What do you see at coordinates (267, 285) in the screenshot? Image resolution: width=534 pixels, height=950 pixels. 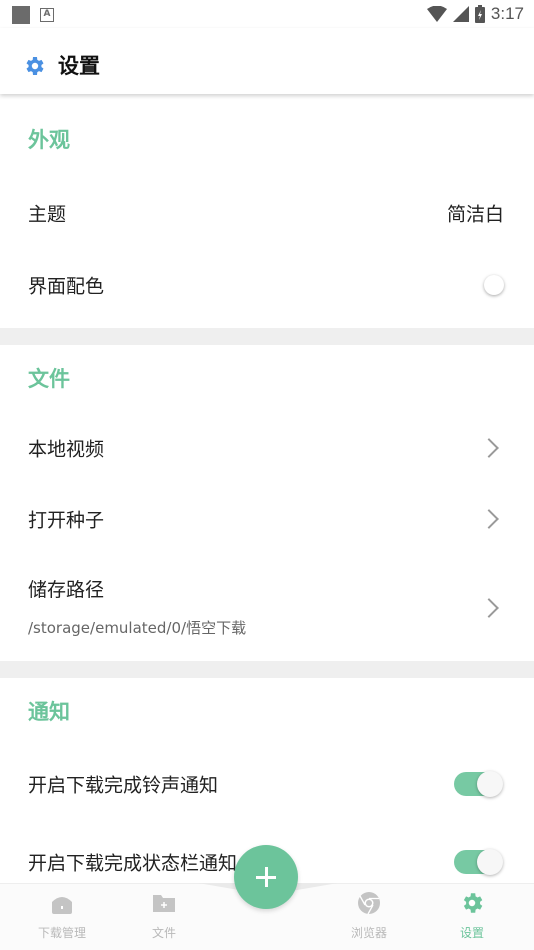 I see `color-scheme-row: 界面配色` at bounding box center [267, 285].